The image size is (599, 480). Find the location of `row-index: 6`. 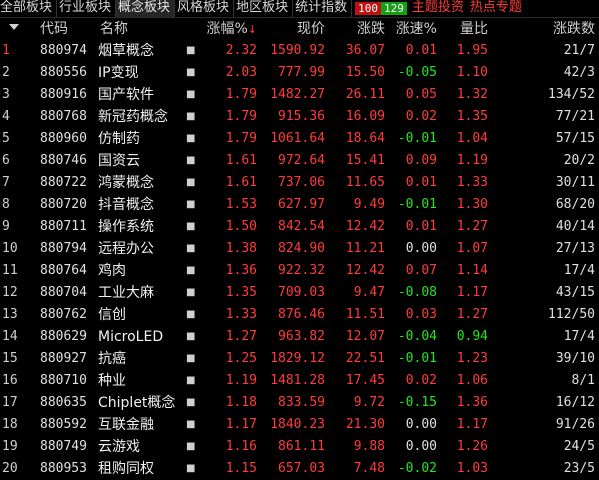

row-index: 6 is located at coordinates (6, 160).